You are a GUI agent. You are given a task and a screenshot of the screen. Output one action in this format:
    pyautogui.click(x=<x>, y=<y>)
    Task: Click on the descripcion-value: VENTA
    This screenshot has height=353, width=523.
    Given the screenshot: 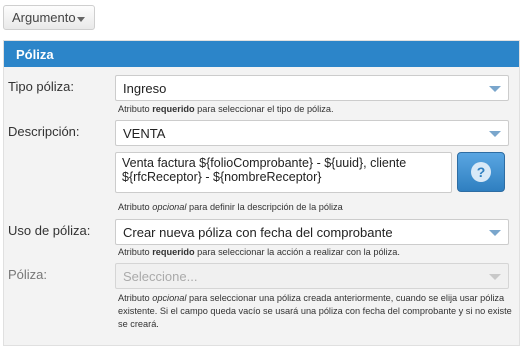 What is the action you would take?
    pyautogui.click(x=144, y=133)
    